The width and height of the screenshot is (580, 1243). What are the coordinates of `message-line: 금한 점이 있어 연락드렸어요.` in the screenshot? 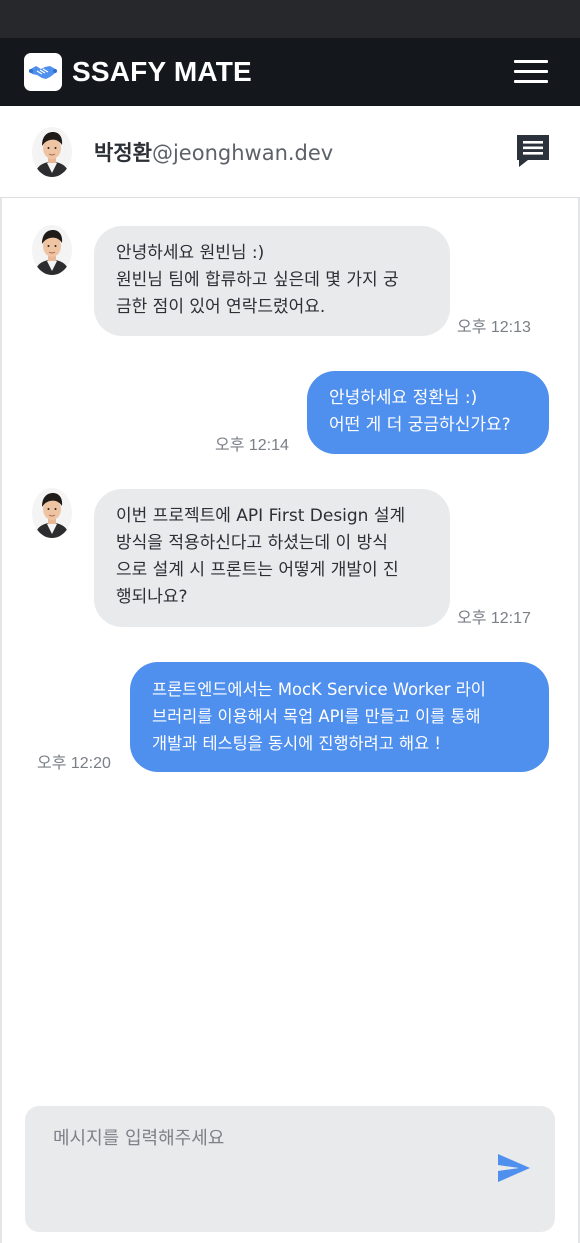 It's located at (221, 307).